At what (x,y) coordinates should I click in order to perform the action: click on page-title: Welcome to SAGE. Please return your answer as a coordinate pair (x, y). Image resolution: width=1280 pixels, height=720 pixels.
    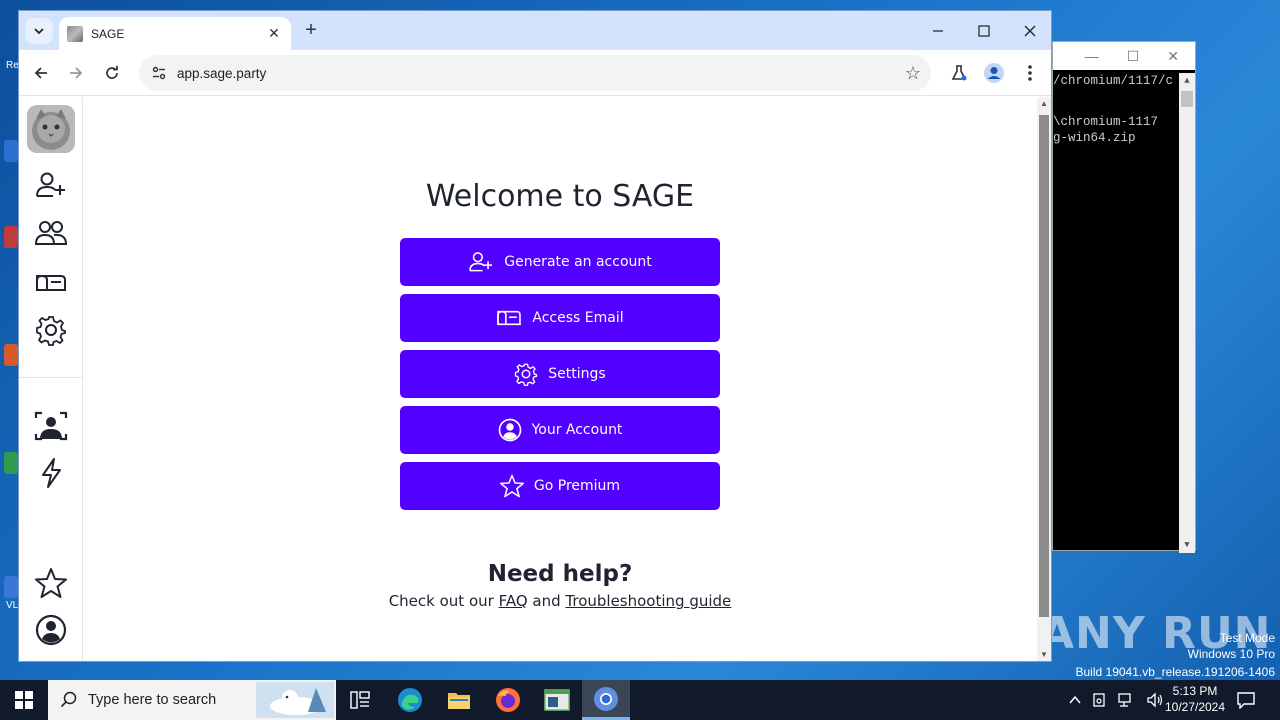
    Looking at the image, I should click on (560, 196).